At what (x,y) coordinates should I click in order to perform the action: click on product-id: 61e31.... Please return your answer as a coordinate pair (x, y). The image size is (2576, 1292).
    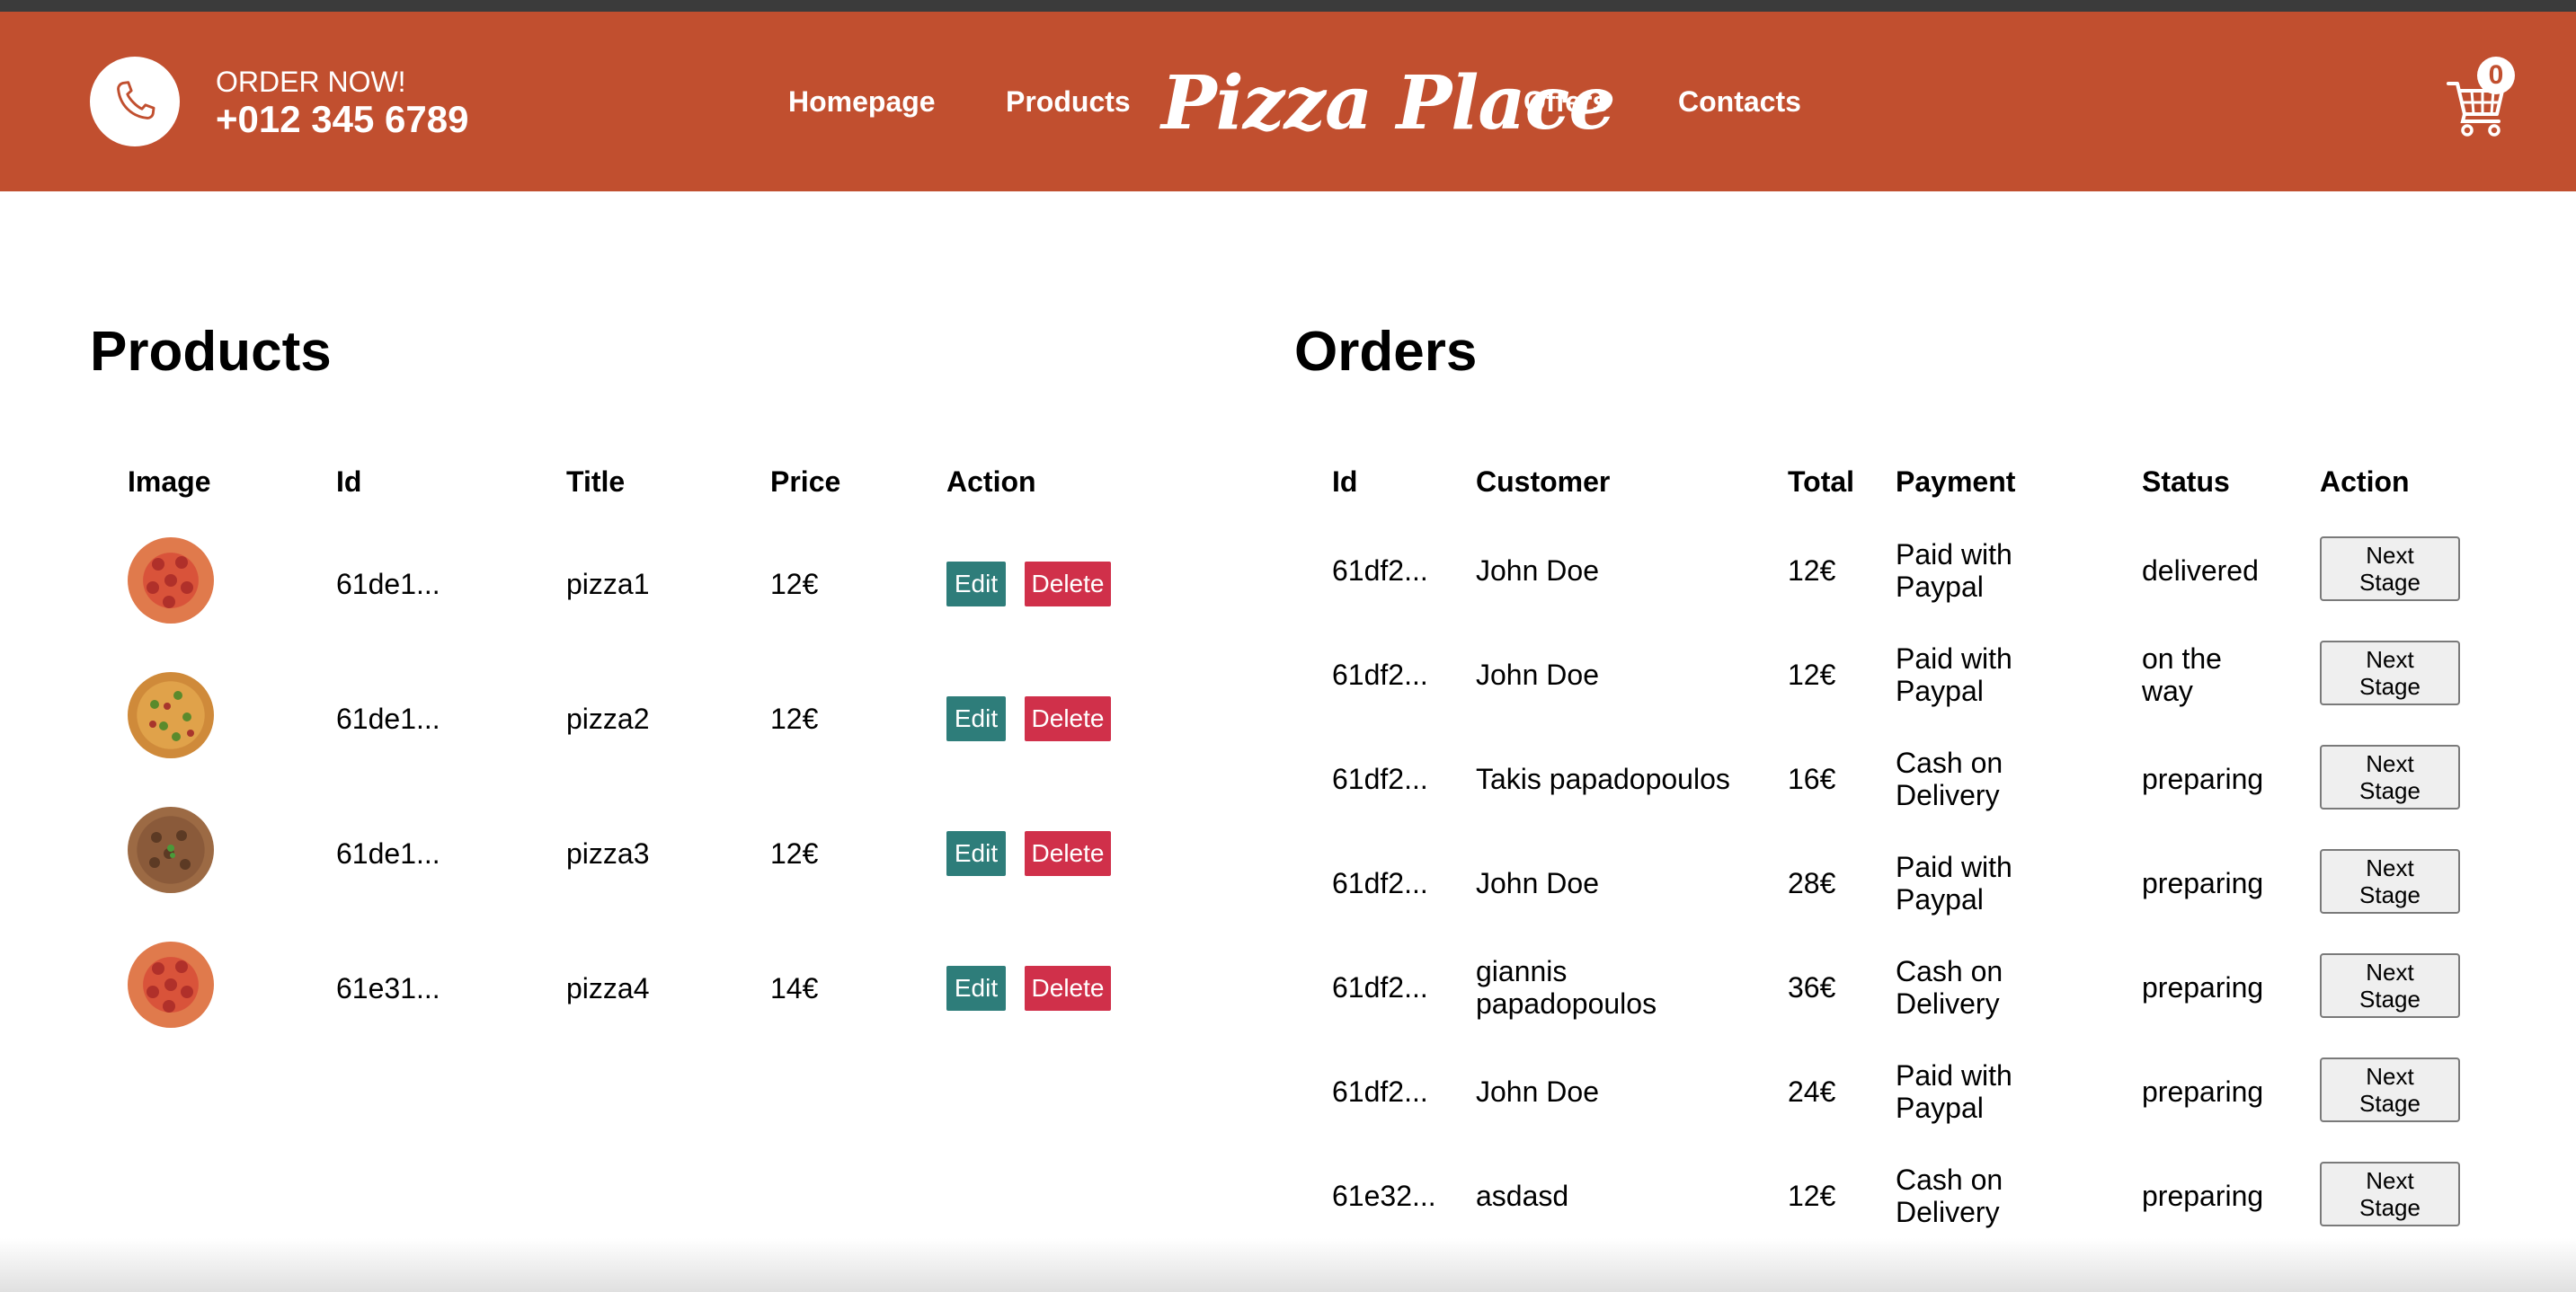
    Looking at the image, I should click on (388, 988).